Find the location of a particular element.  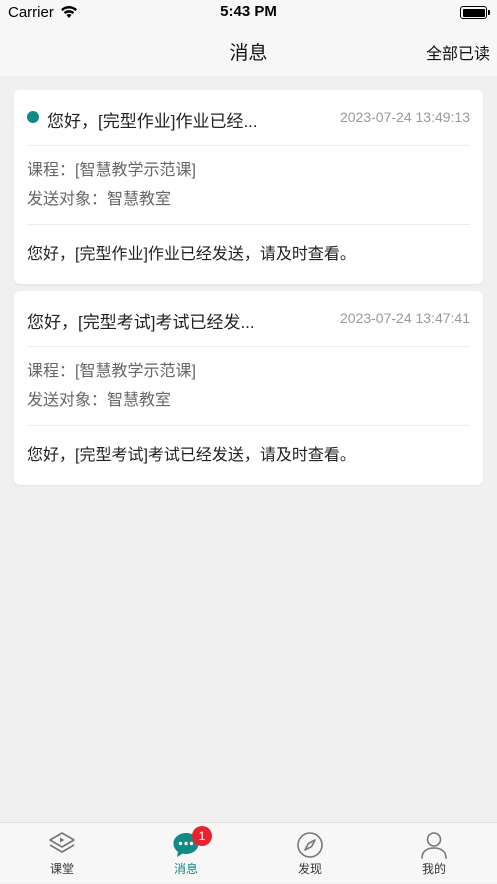

message-body: 您好，[完型作业]作业已经发送，请及时查看。 is located at coordinates (191, 254).